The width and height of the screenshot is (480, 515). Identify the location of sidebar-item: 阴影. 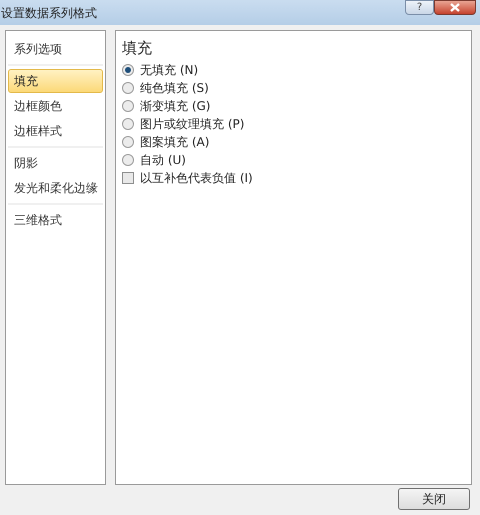
(55, 163).